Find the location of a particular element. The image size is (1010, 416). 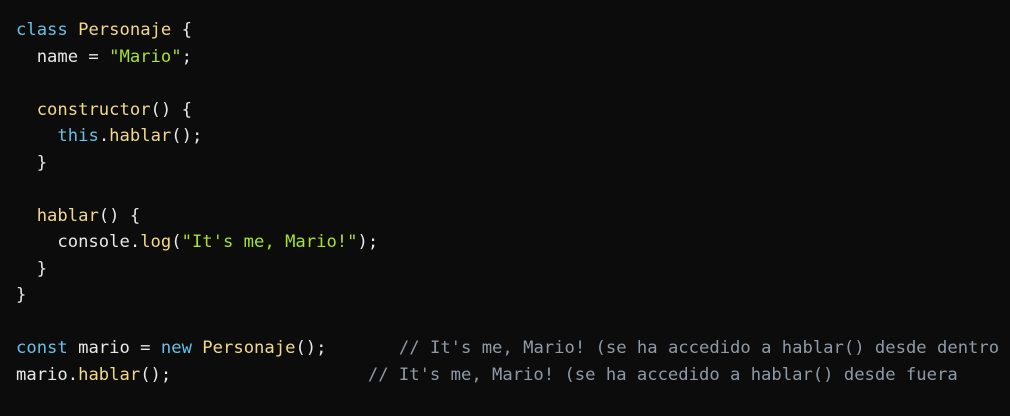

code-token-keyword: new is located at coordinates (176, 348).